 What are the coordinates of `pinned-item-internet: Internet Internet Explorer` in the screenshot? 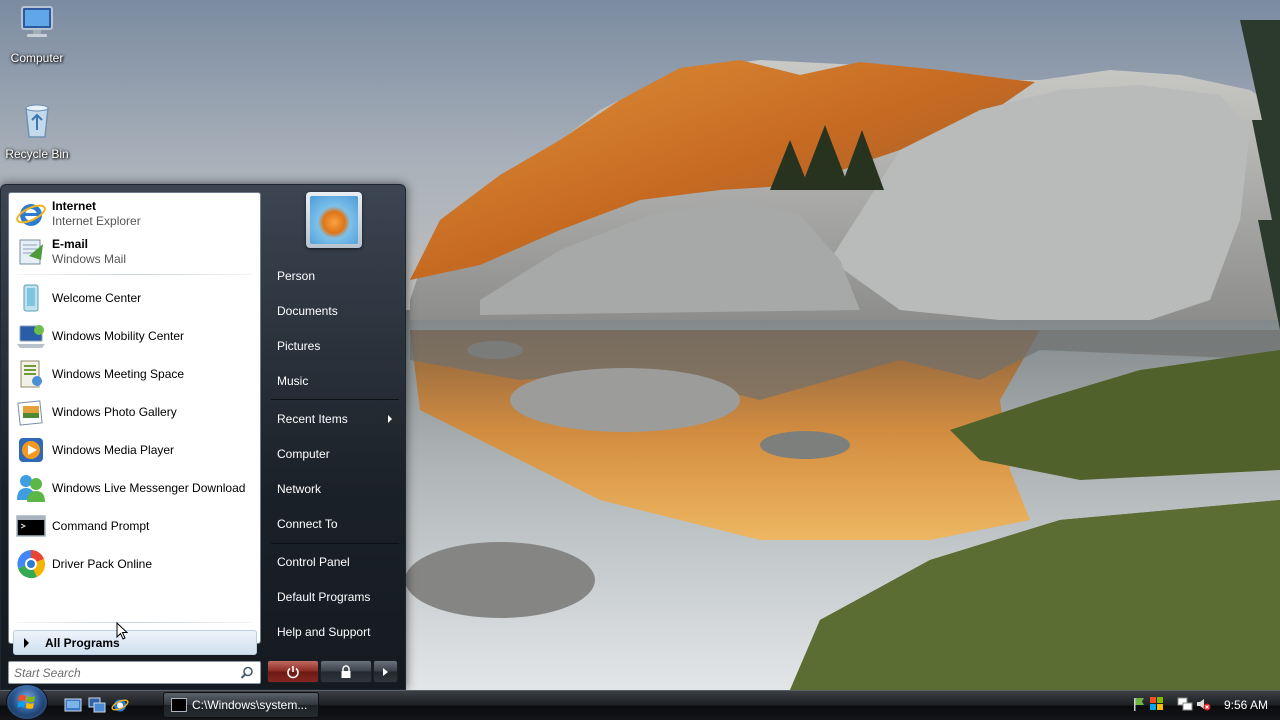 It's located at (135, 214).